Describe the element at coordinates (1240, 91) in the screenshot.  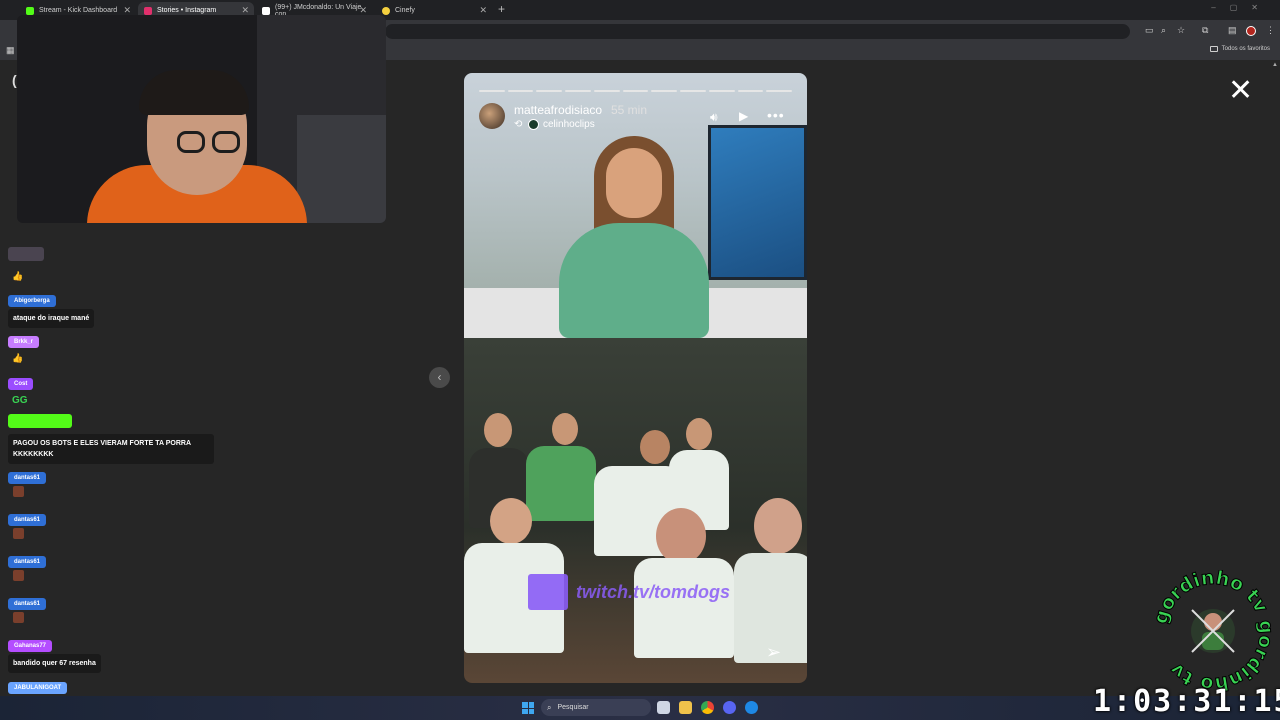
I see `close-icon: ✕` at that location.